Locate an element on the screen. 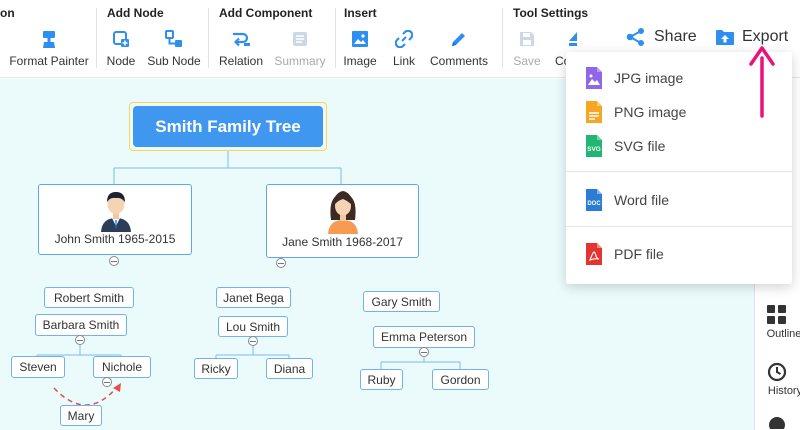 Image resolution: width=800 pixels, height=430 pixels. comments-button: Comments is located at coordinates (459, 49).